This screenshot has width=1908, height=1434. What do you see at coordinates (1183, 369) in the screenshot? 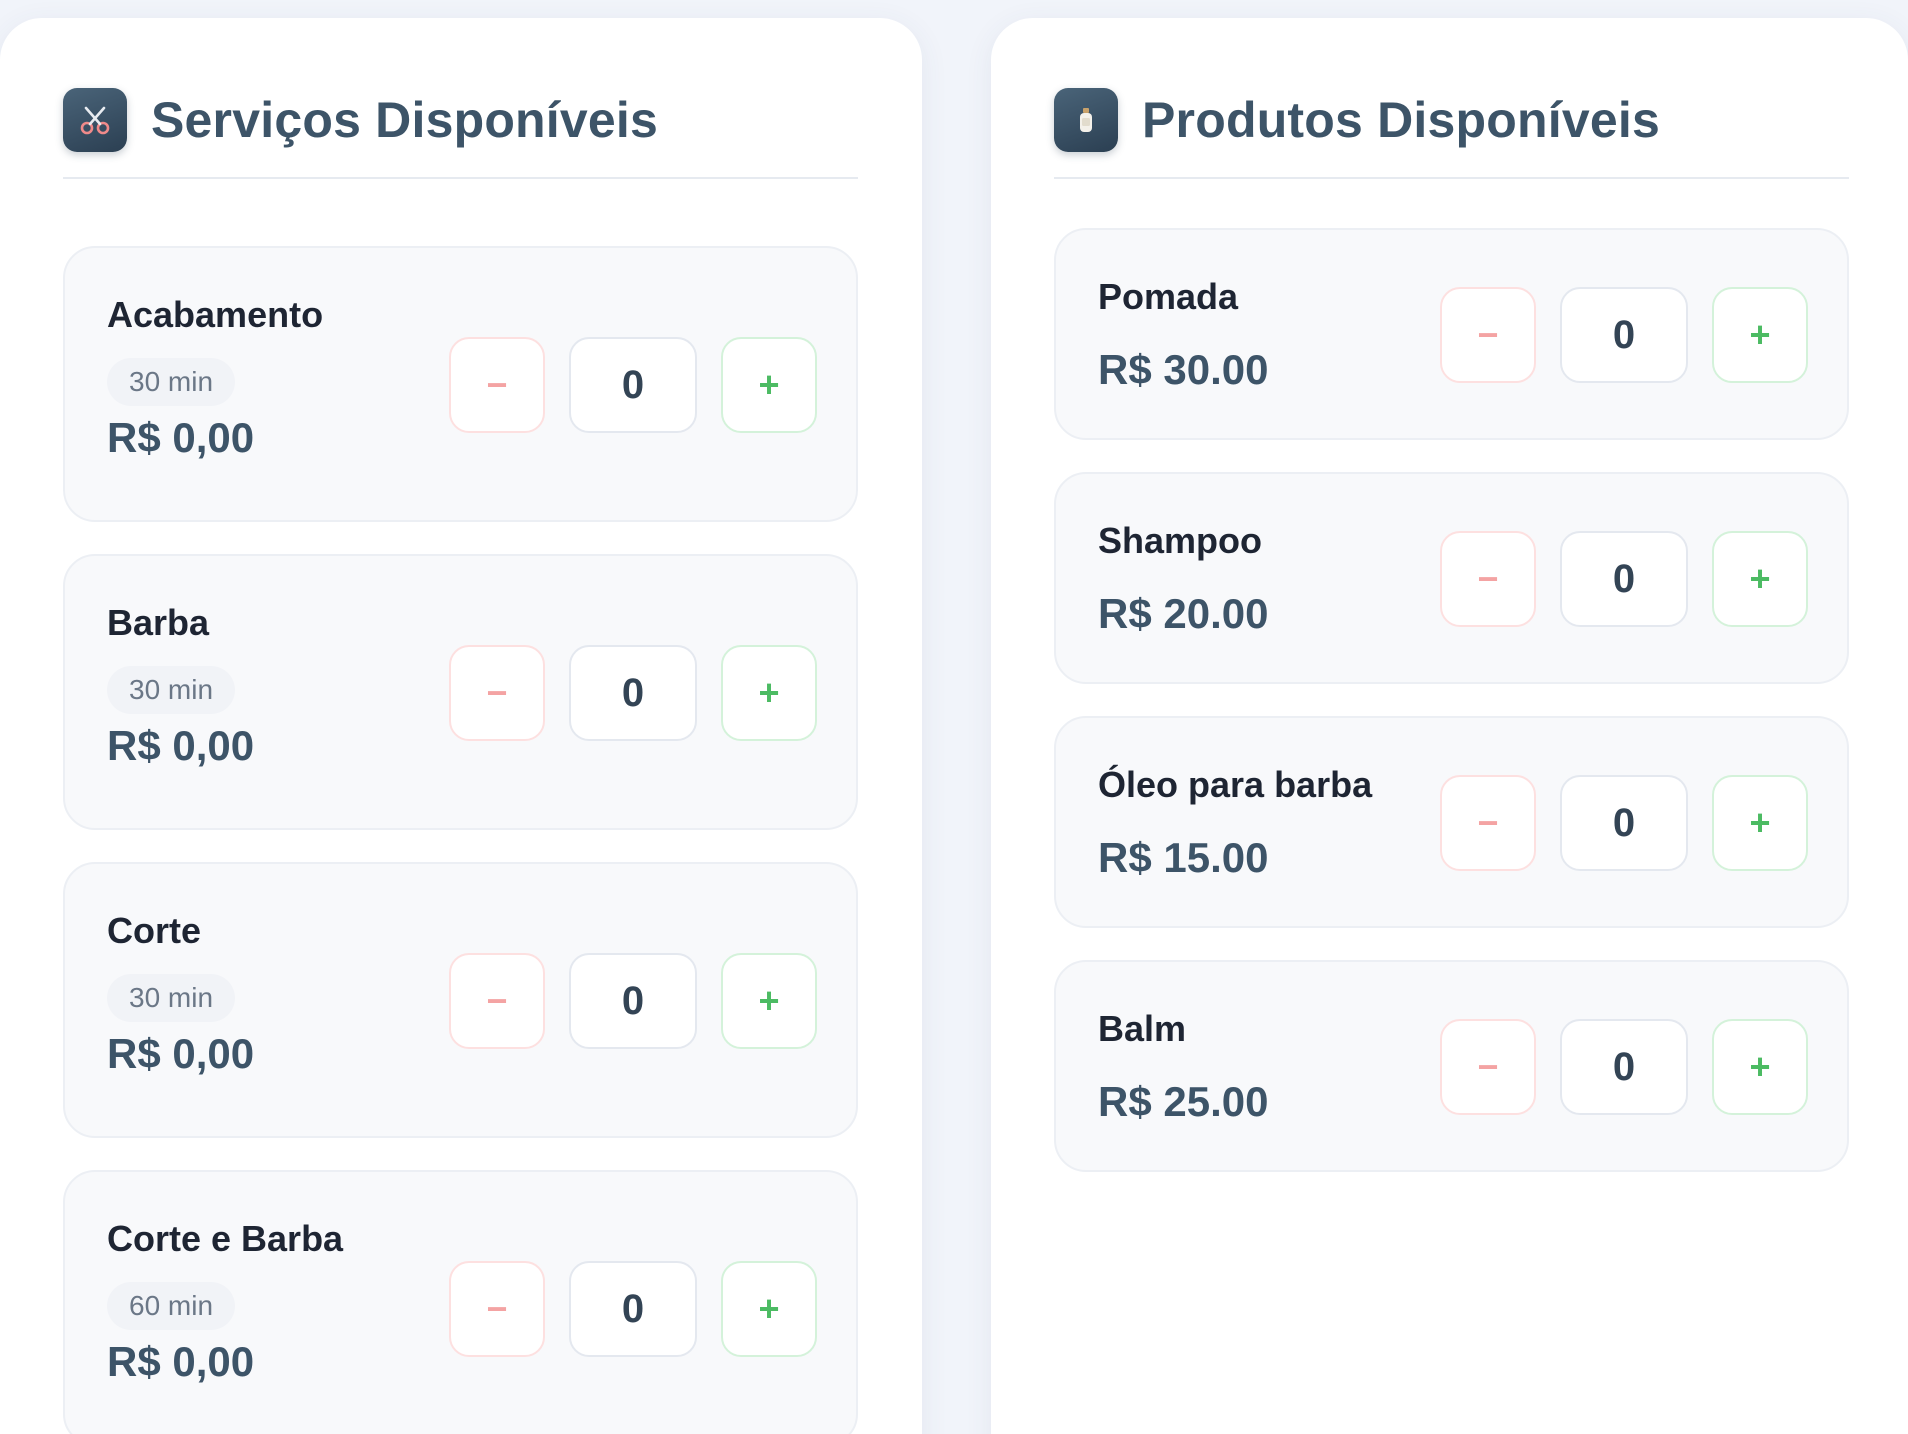
I see `product-price: R$ 30.00` at bounding box center [1183, 369].